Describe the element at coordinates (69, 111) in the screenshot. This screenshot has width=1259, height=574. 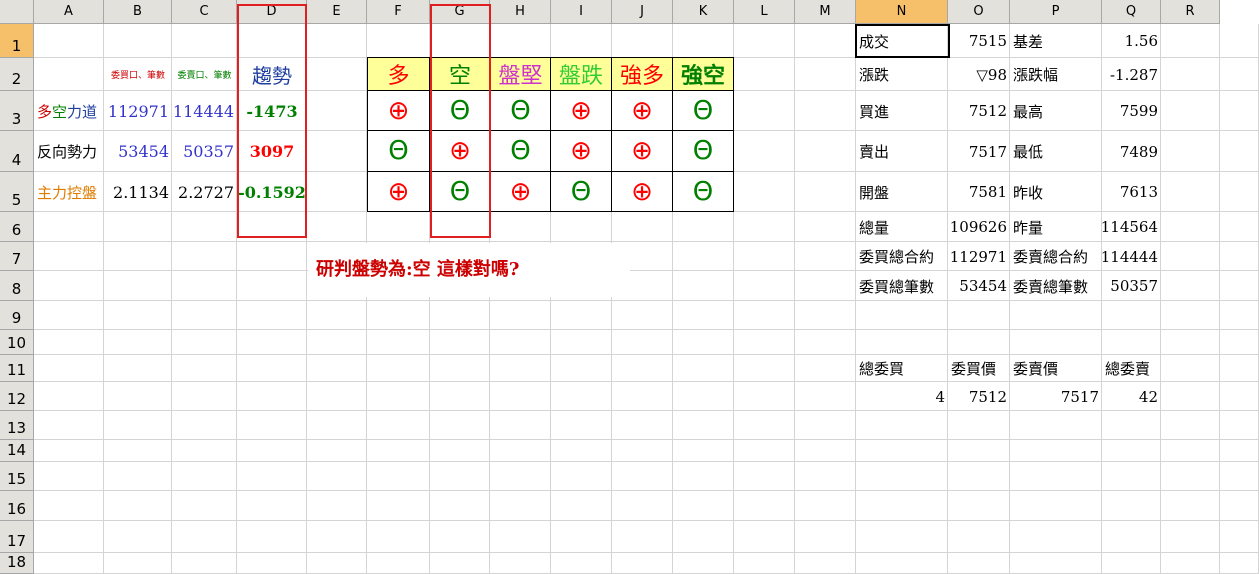
I see `cell-a3-label: 多空力道` at that location.